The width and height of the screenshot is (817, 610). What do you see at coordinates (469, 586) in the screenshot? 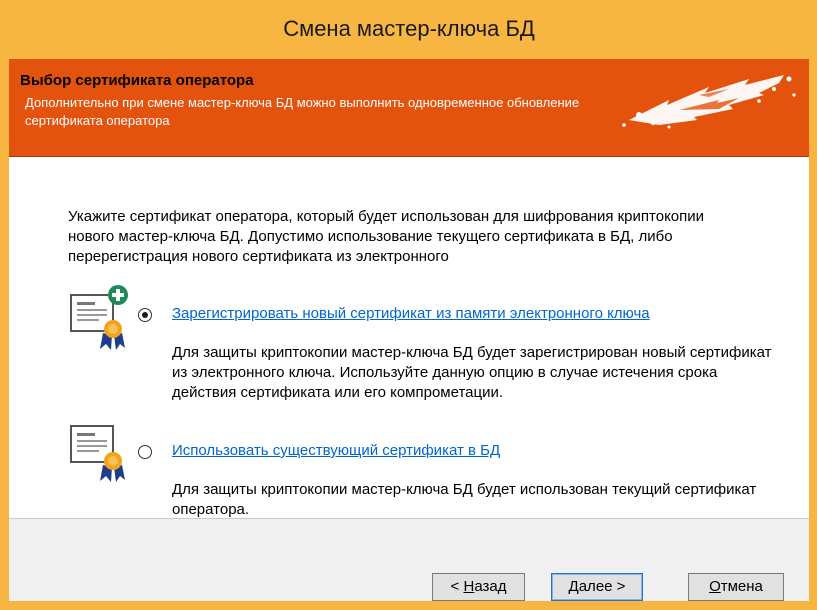
I see `back-button-mnemonic: Н` at bounding box center [469, 586].